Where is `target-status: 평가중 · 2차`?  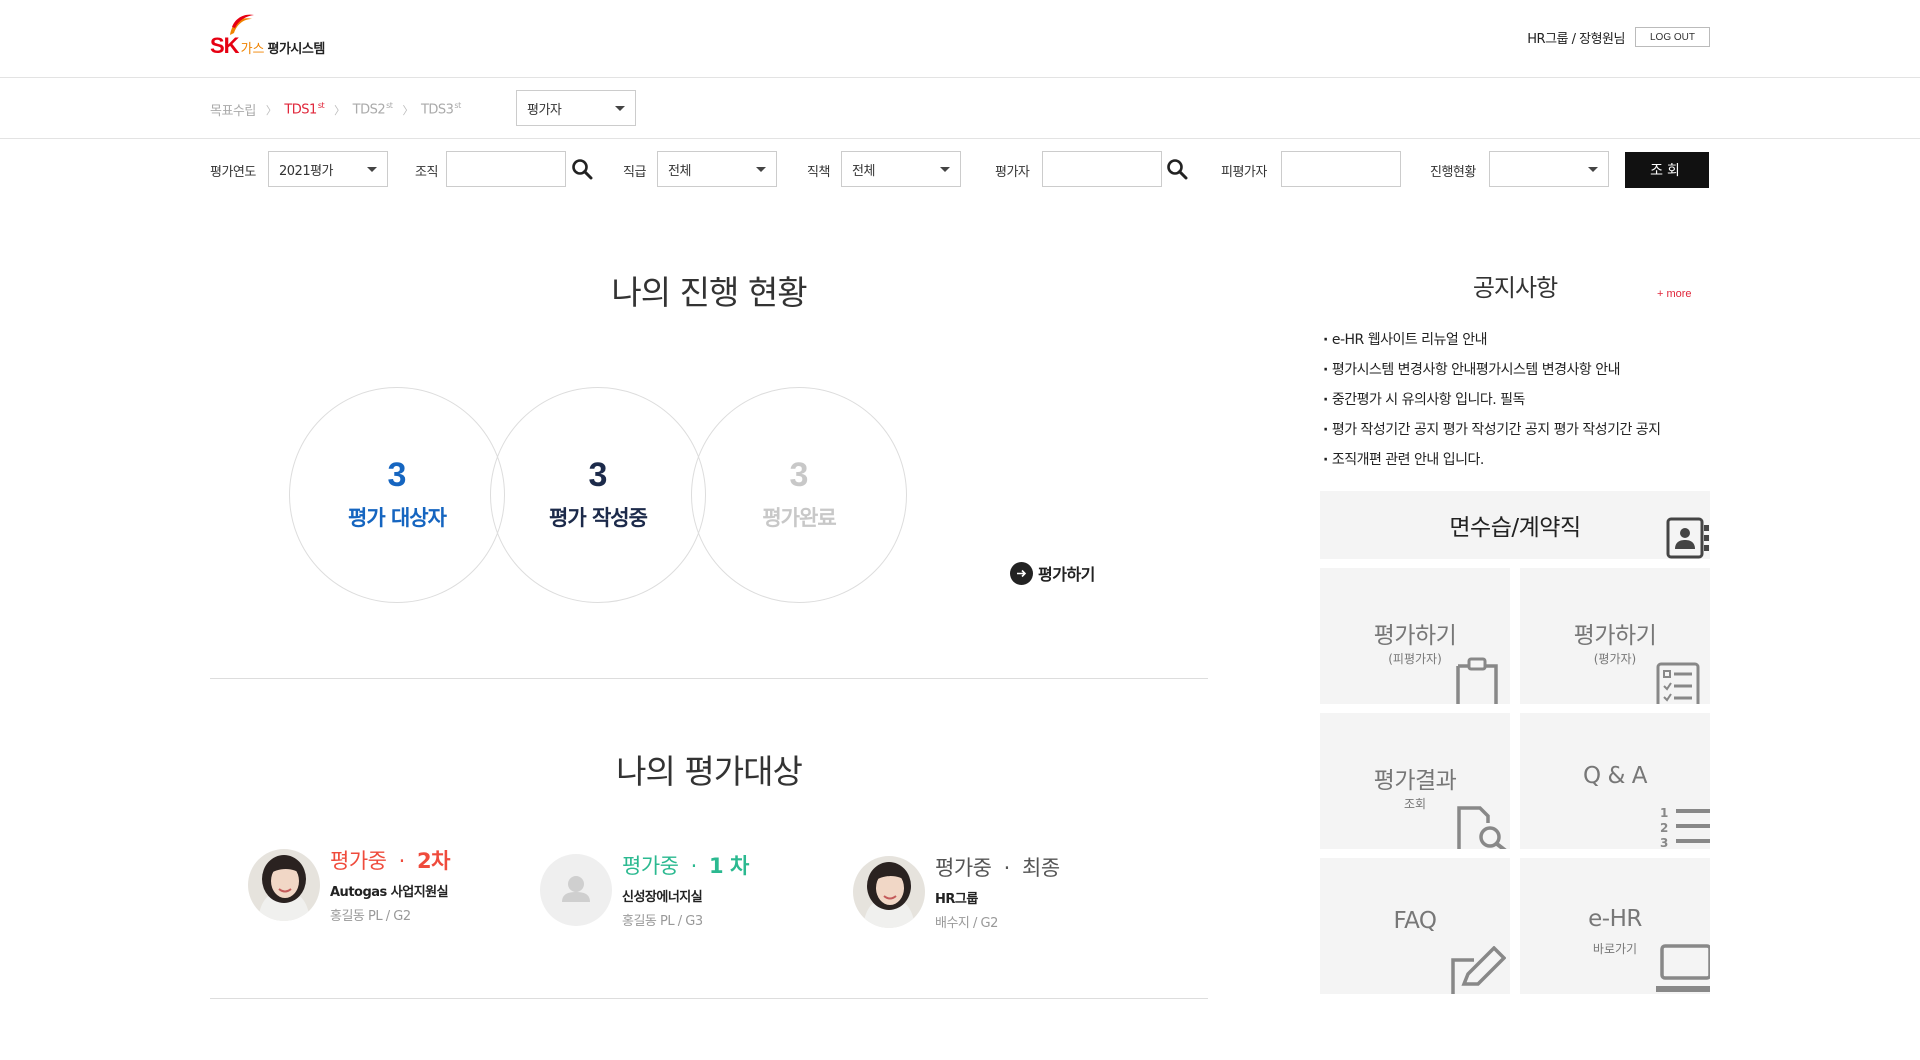 target-status: 평가중 · 2차 is located at coordinates (390, 861).